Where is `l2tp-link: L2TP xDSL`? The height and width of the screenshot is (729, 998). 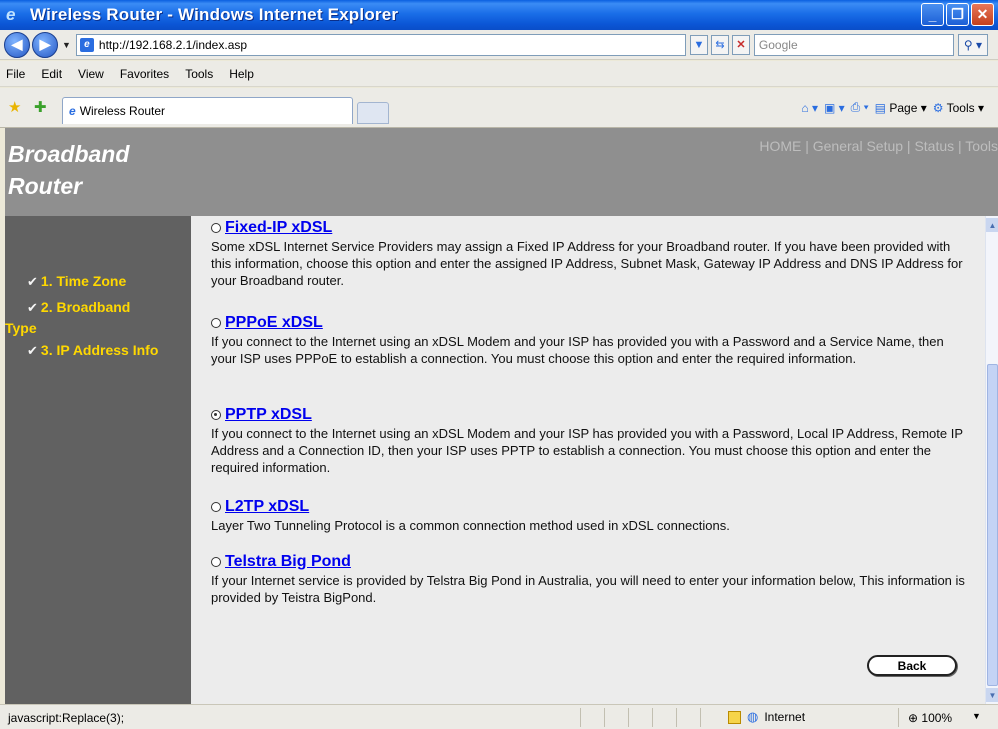 l2tp-link: L2TP xDSL is located at coordinates (267, 507).